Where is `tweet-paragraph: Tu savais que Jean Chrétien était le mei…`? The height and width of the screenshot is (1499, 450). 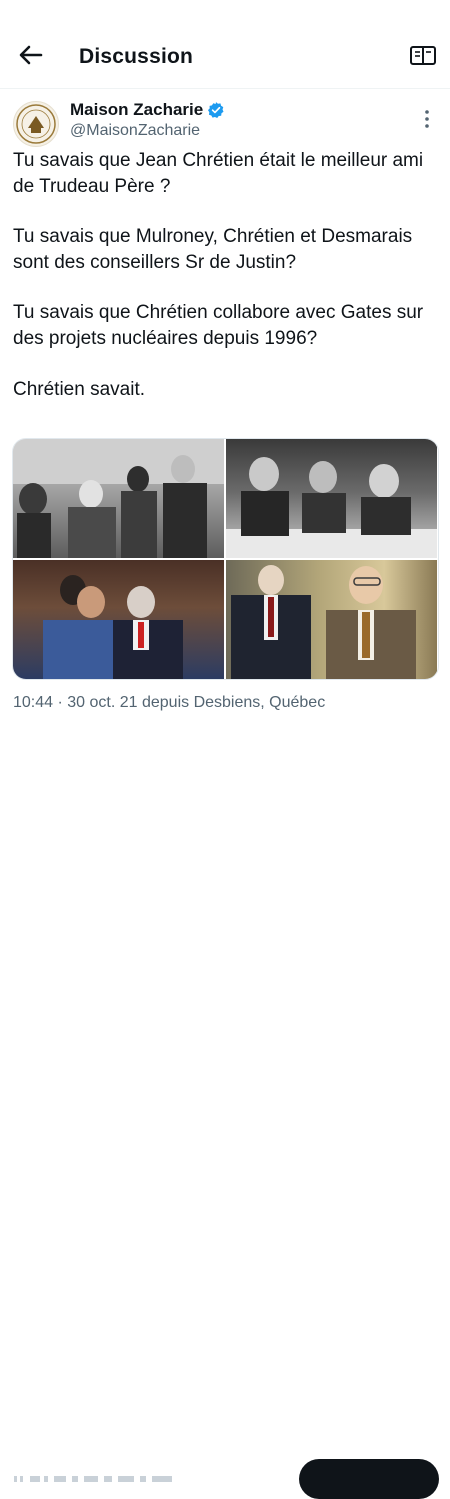
tweet-paragraph: Tu savais que Jean Chrétien était le mei… is located at coordinates (218, 173).